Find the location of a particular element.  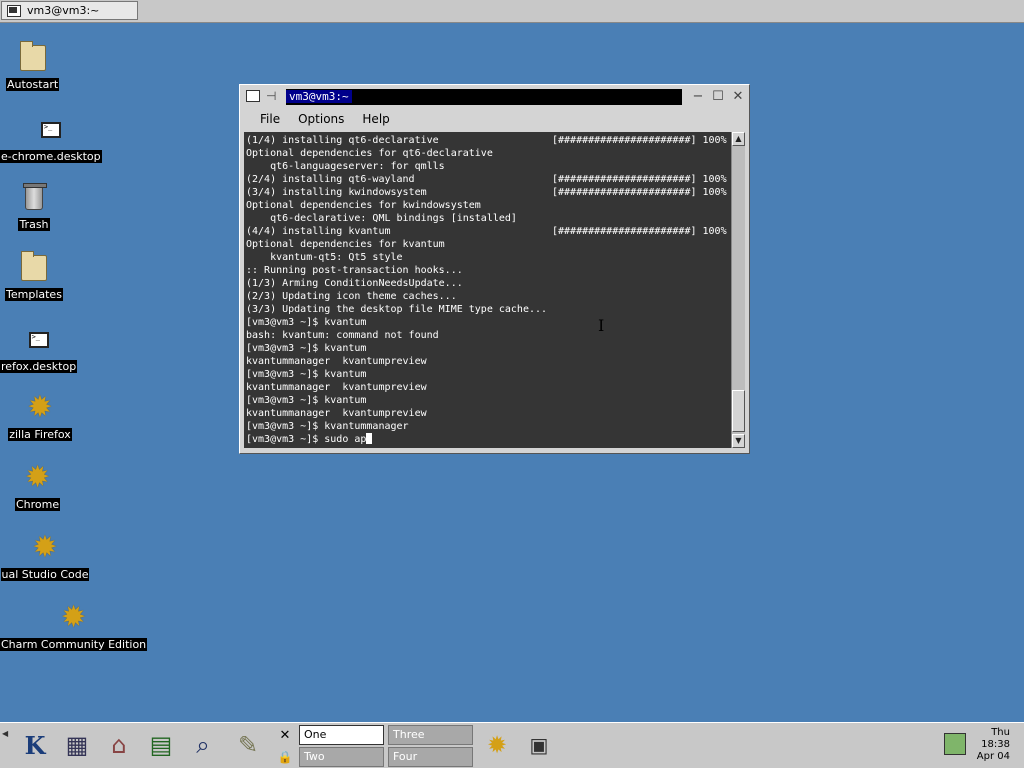

terminal-line: Optional dependencies for kwindowsystem is located at coordinates (363, 205).